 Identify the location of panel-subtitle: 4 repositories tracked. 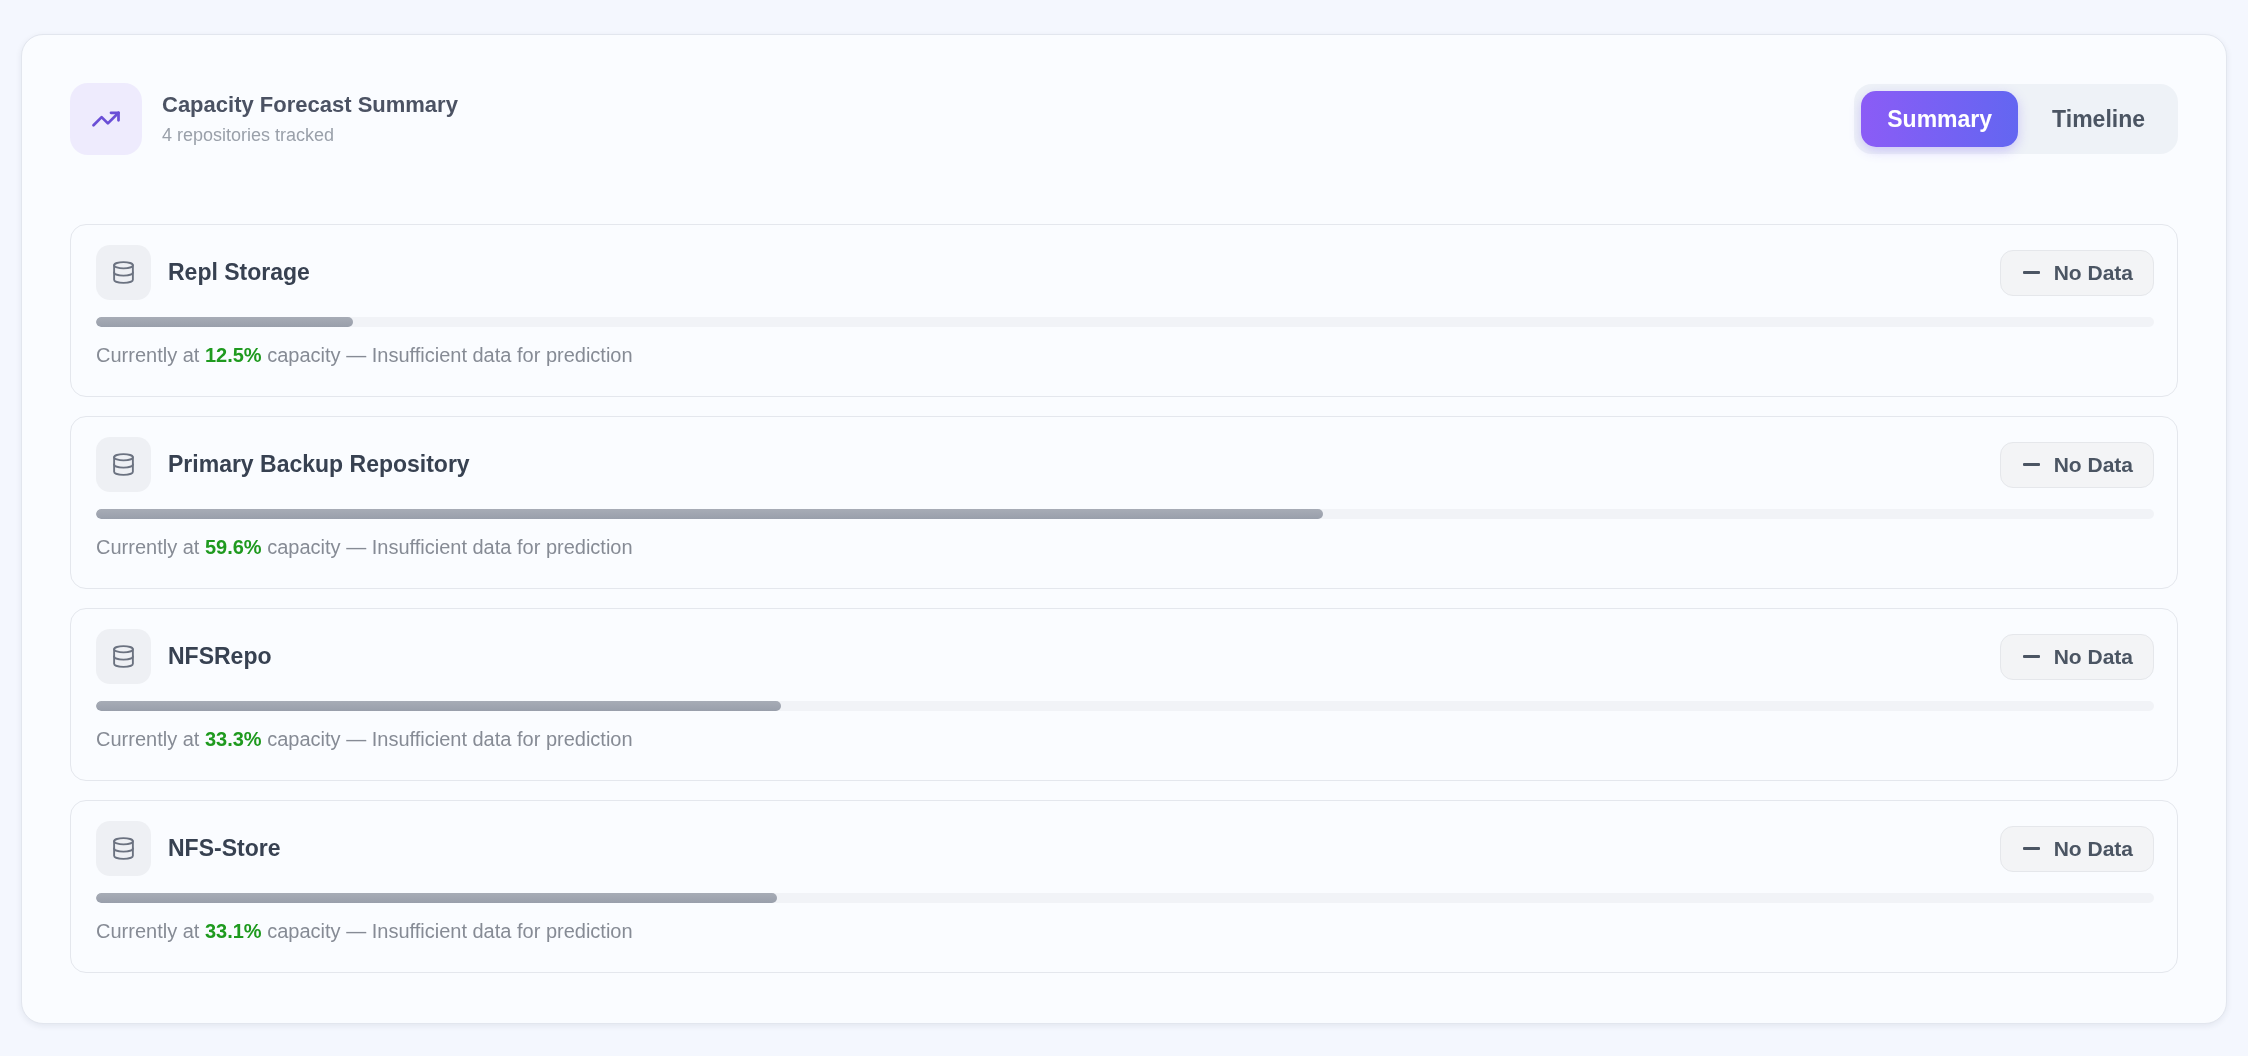
(249, 135).